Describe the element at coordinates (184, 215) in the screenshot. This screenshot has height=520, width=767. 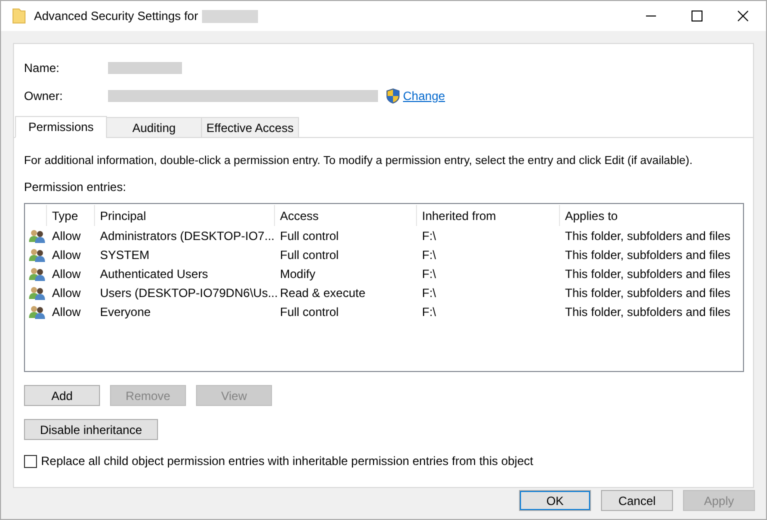
I see `column-header: Principal` at that location.